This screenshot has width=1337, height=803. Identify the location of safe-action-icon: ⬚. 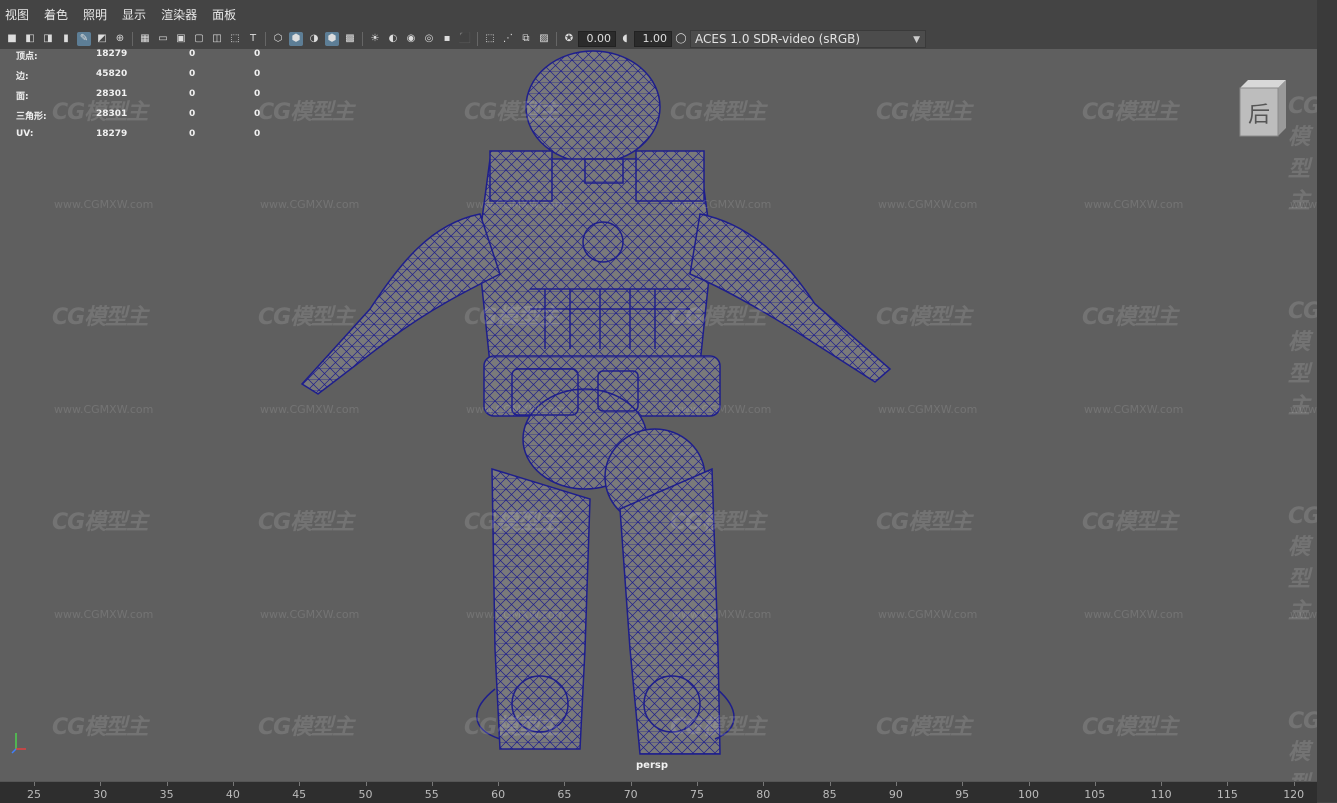
(235, 39).